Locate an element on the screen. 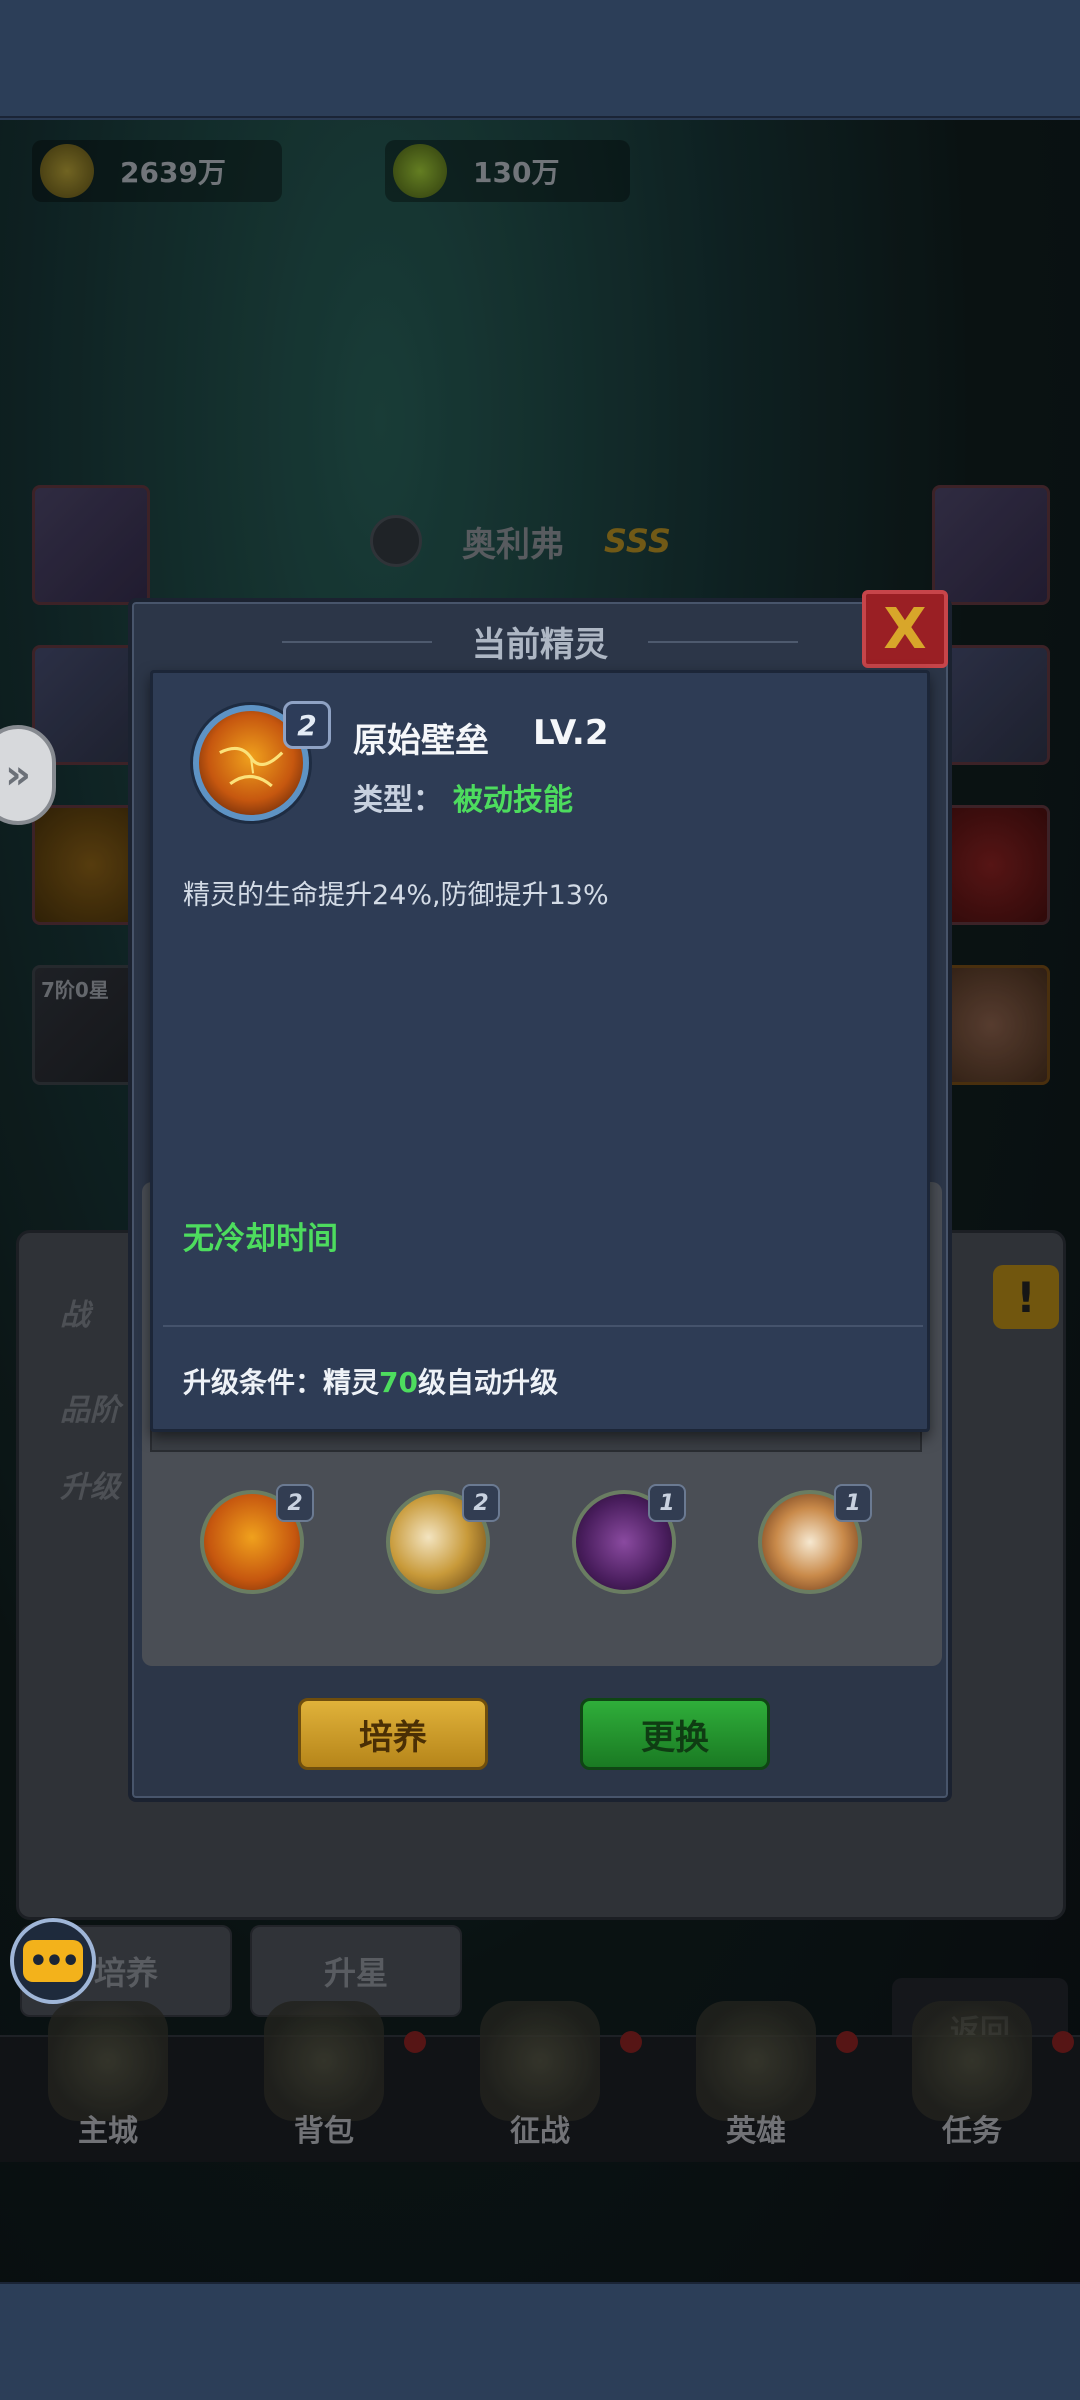 The width and height of the screenshot is (1080, 2400). castle-icon is located at coordinates (108, 2061).